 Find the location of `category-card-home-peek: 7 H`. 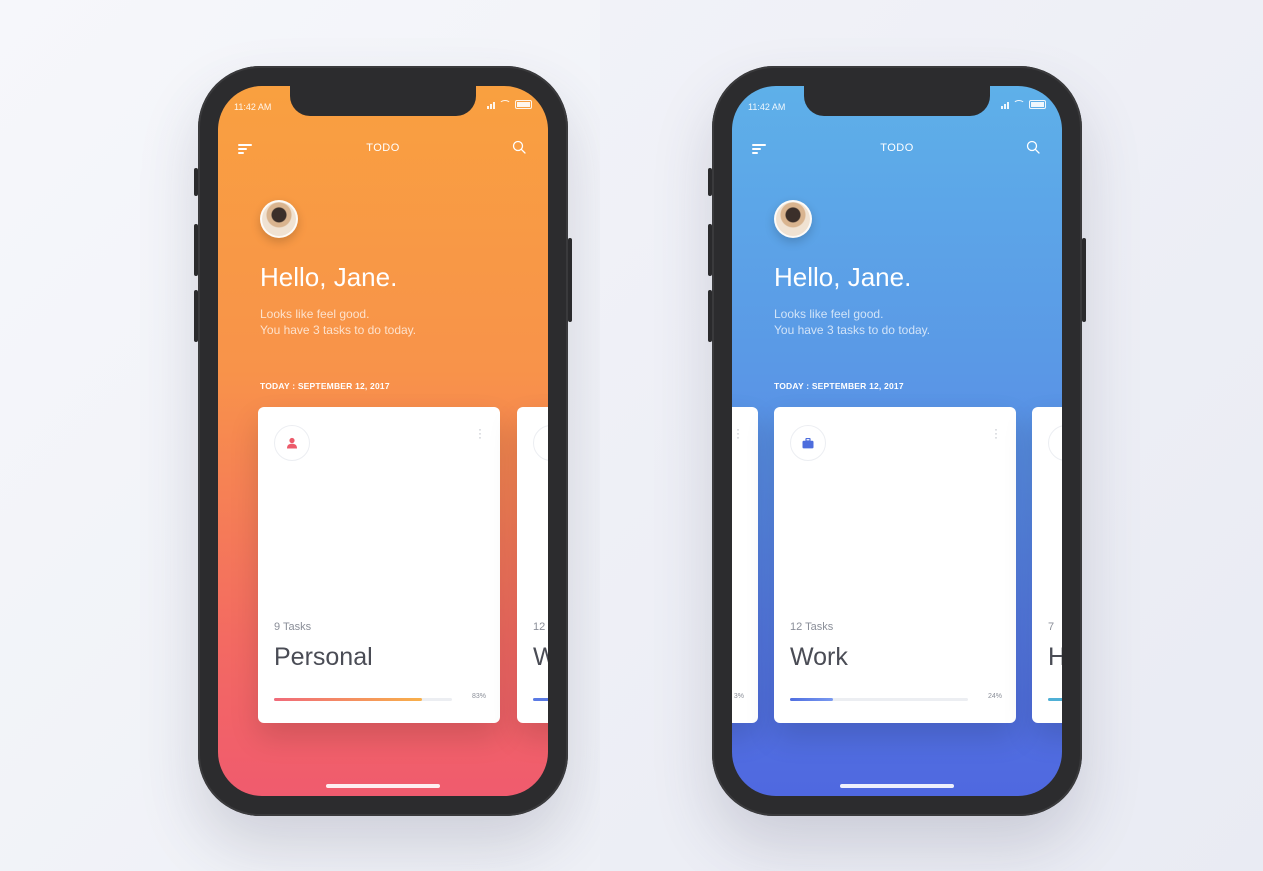

category-card-home-peek: 7 H is located at coordinates (1047, 565).